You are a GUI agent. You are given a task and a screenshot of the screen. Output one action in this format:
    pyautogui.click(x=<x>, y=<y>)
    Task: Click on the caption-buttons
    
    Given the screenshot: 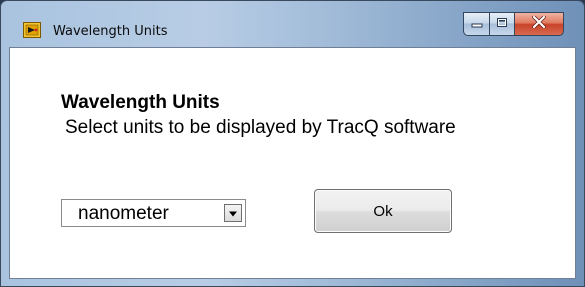 What is the action you would take?
    pyautogui.click(x=513, y=24)
    